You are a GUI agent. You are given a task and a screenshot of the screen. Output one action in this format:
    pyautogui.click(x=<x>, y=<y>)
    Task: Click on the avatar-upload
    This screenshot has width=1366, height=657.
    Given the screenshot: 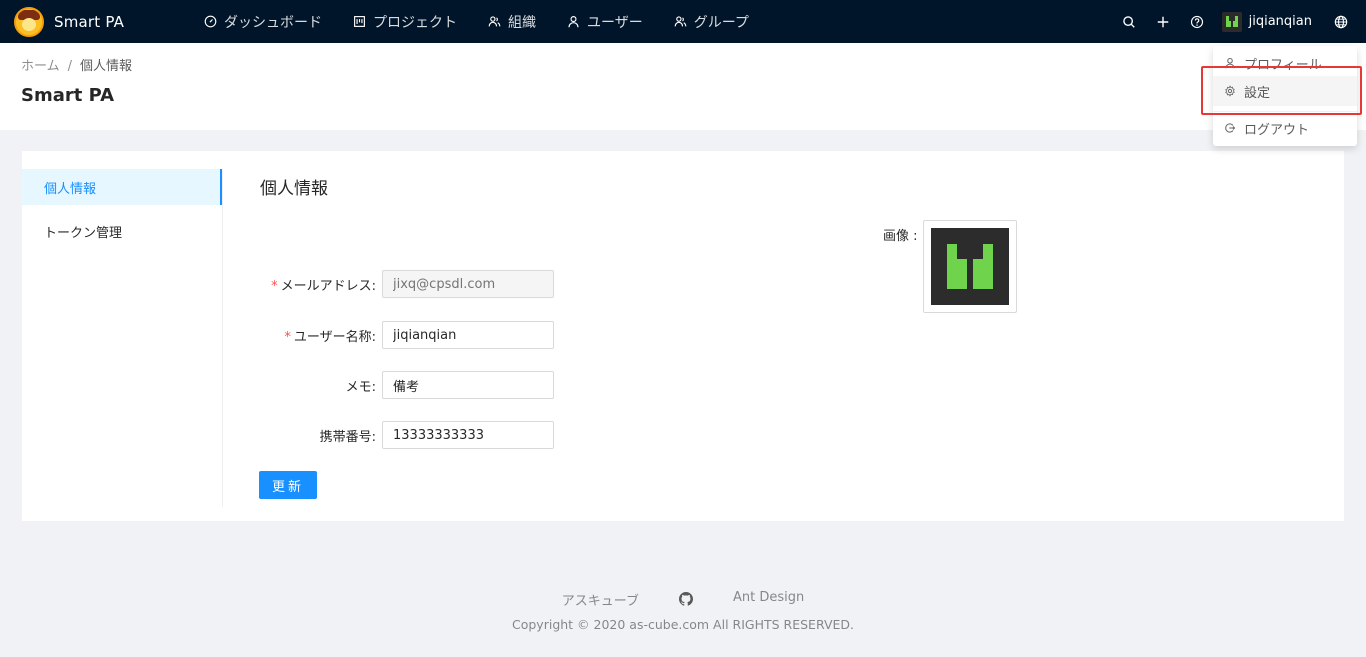 What is the action you would take?
    pyautogui.click(x=970, y=266)
    